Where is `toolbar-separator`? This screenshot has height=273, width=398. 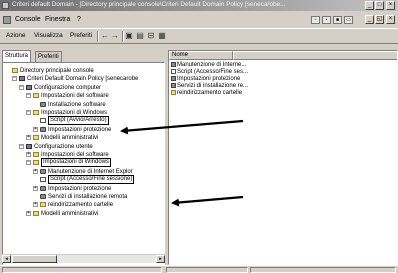
toolbar-separator is located at coordinates (98, 36).